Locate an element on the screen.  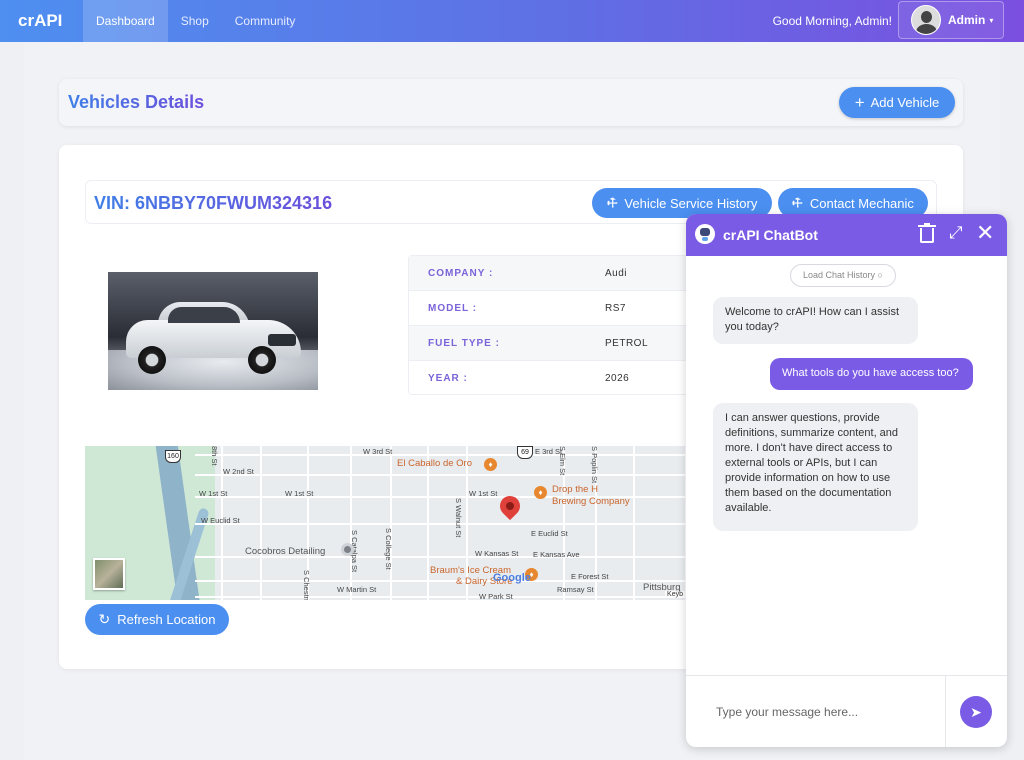
street-label: E Forest St is located at coordinates (590, 576).